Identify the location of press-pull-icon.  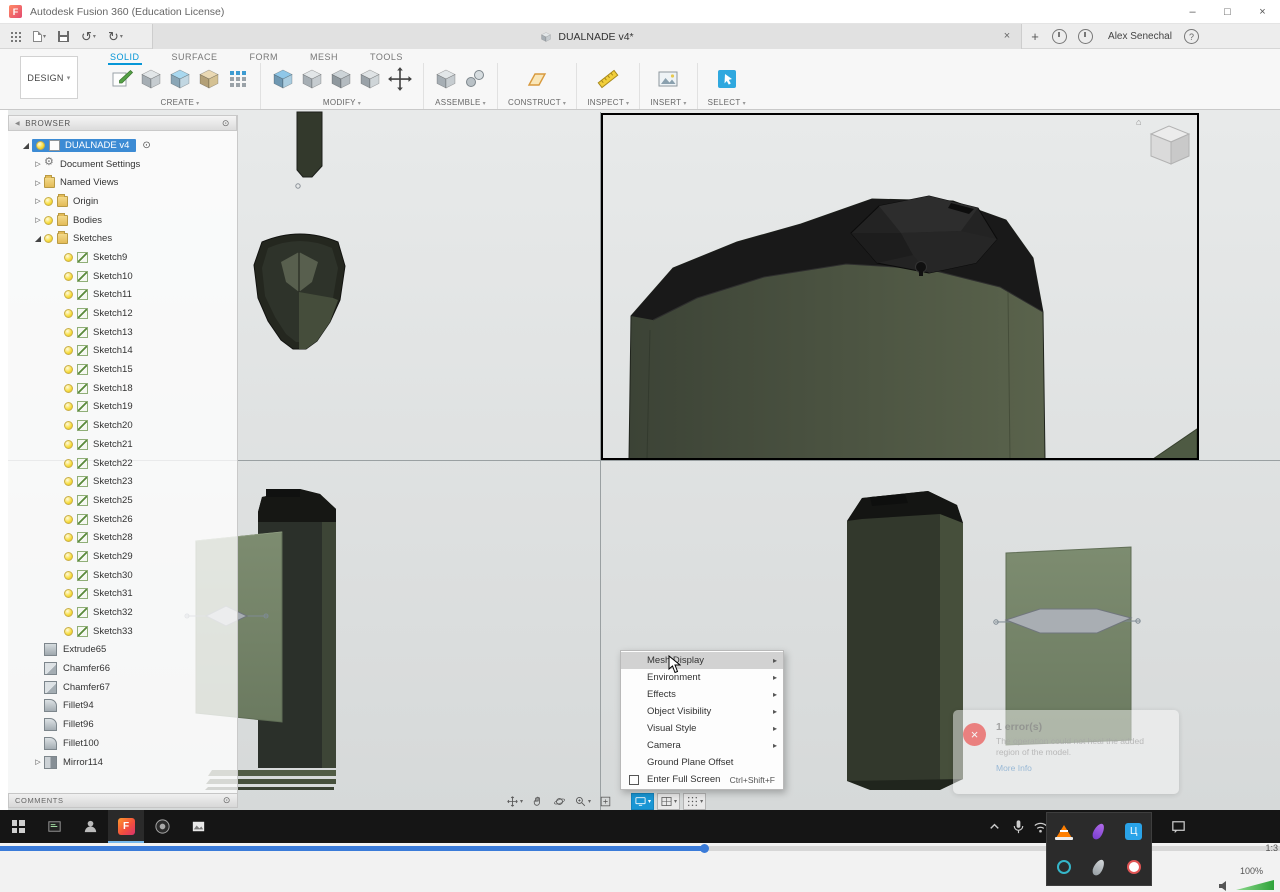
(283, 79).